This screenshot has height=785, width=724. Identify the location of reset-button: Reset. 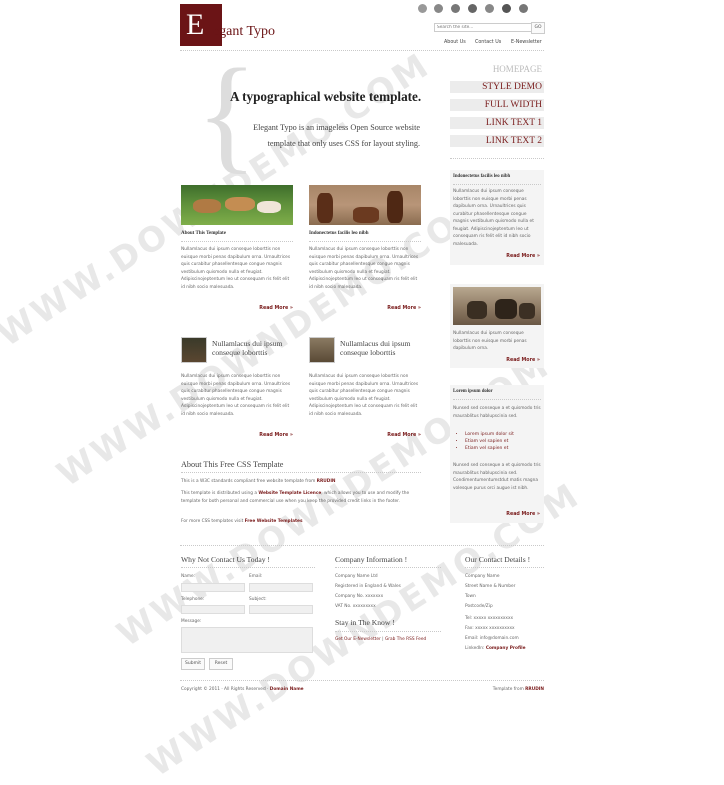
(221, 664).